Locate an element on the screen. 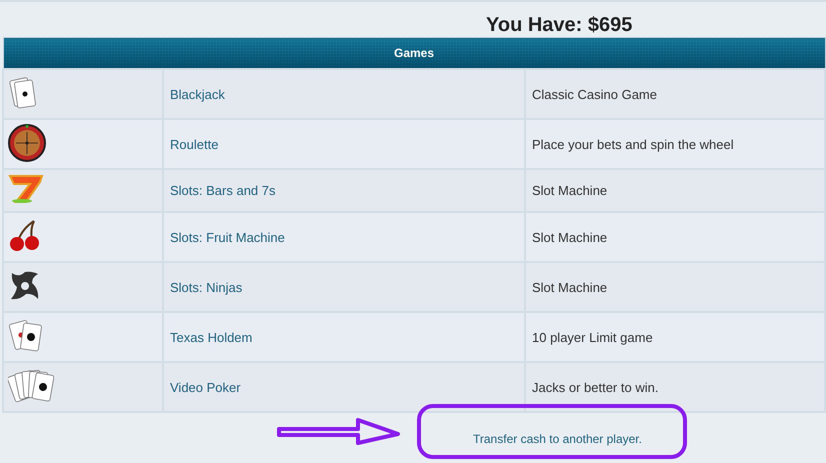 The width and height of the screenshot is (826, 463). table-header: Games is located at coordinates (414, 53).